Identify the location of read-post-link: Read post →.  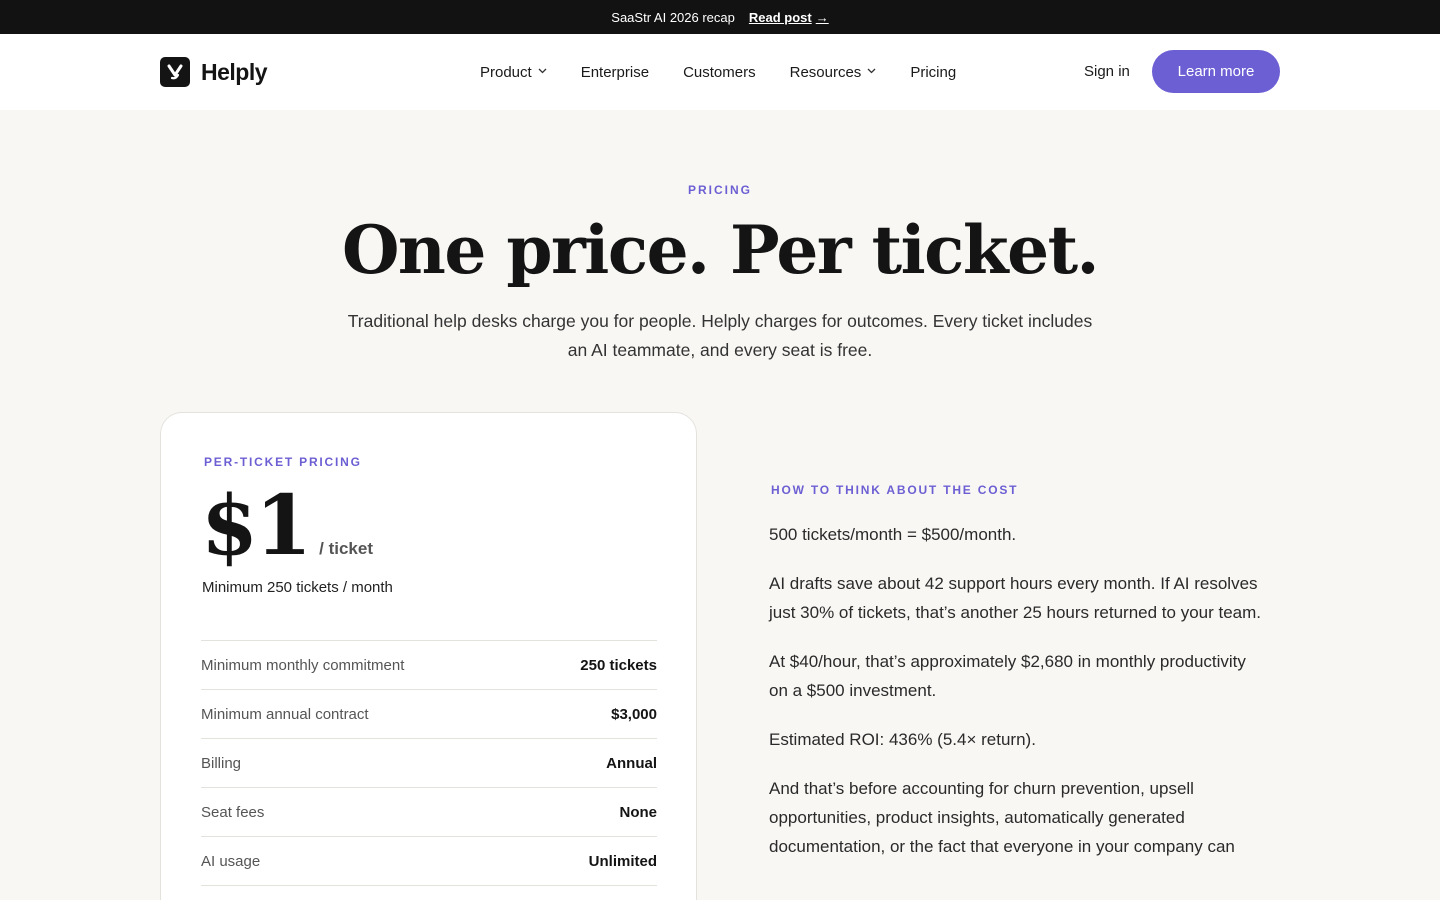
(789, 17).